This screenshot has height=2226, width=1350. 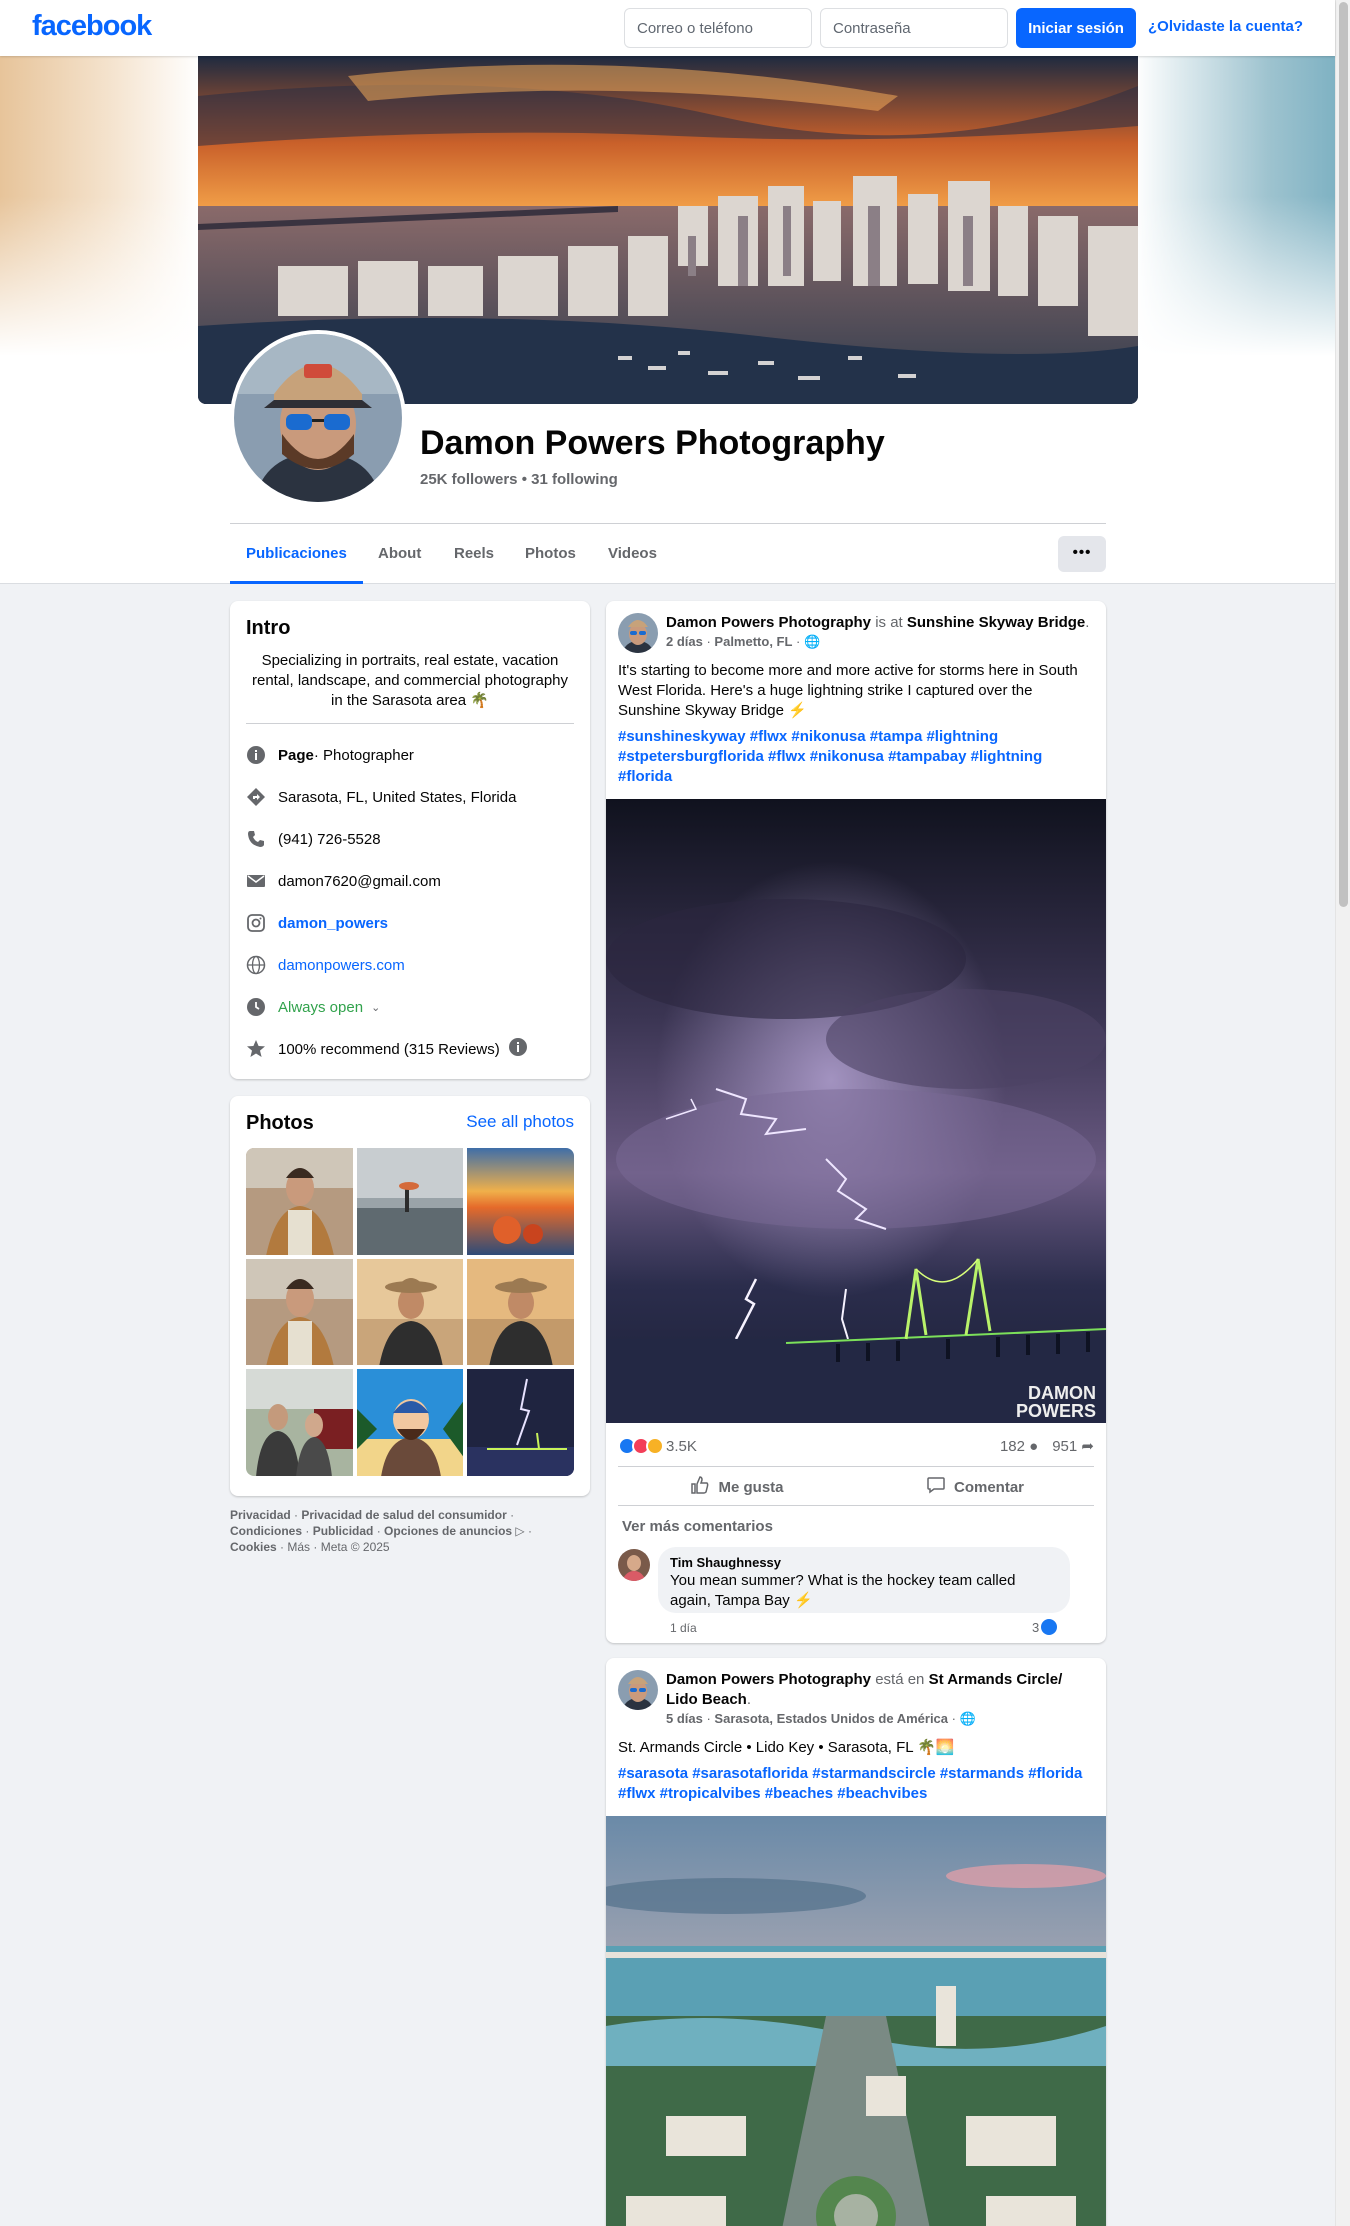 I want to click on intro-email: damon7620@gmail.com, so click(x=410, y=881).